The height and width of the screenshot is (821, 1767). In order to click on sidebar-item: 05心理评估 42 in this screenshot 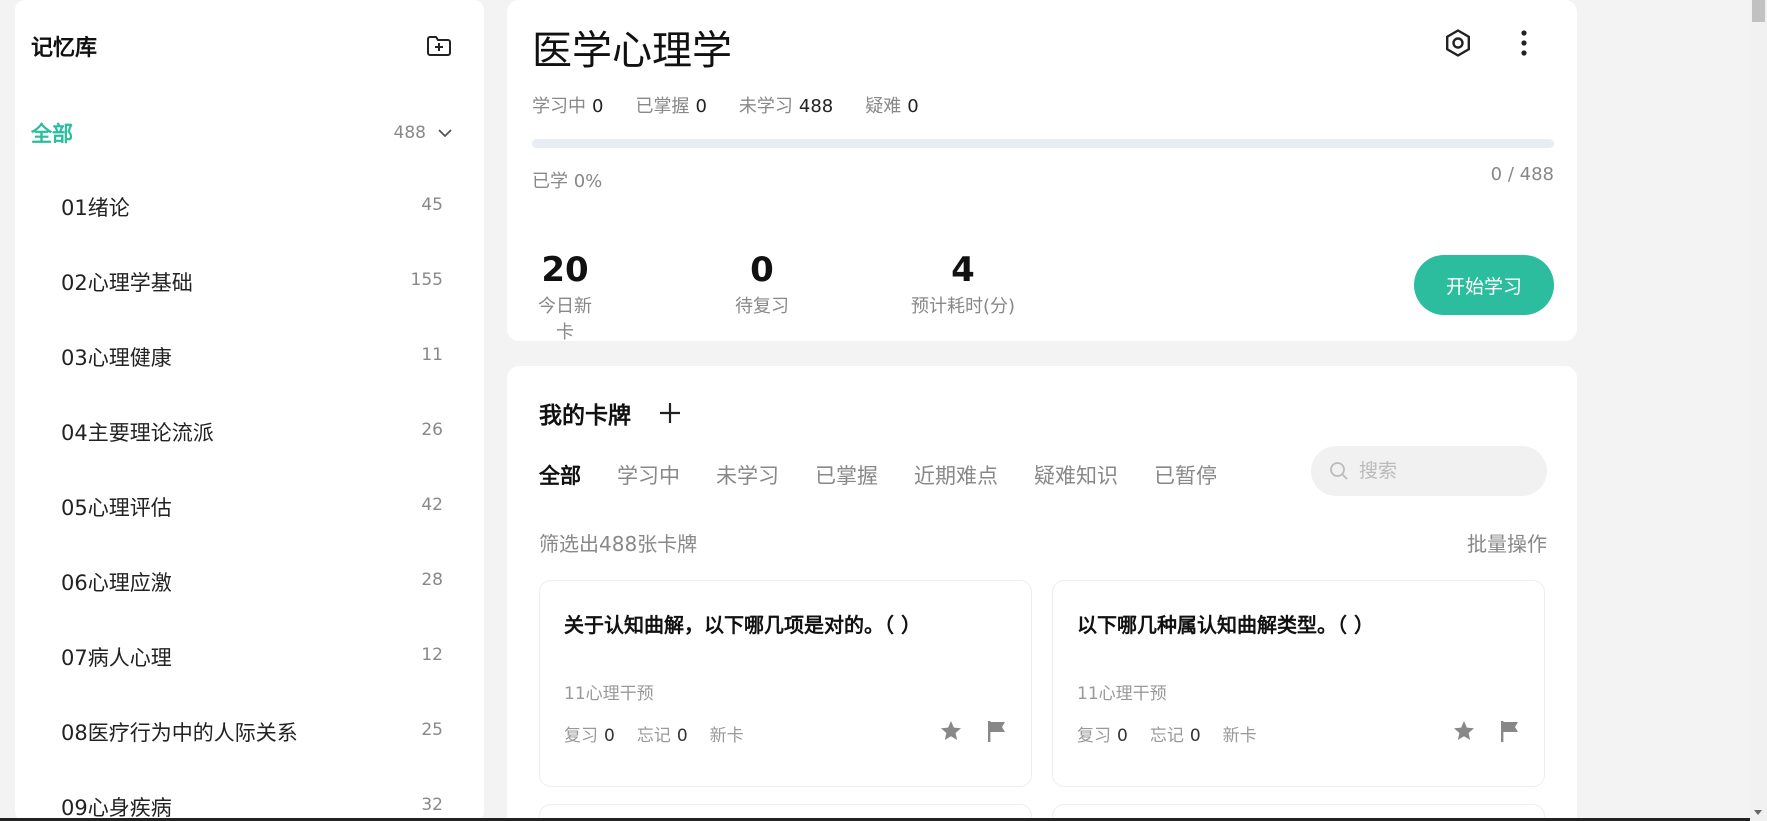, I will do `click(252, 515)`.